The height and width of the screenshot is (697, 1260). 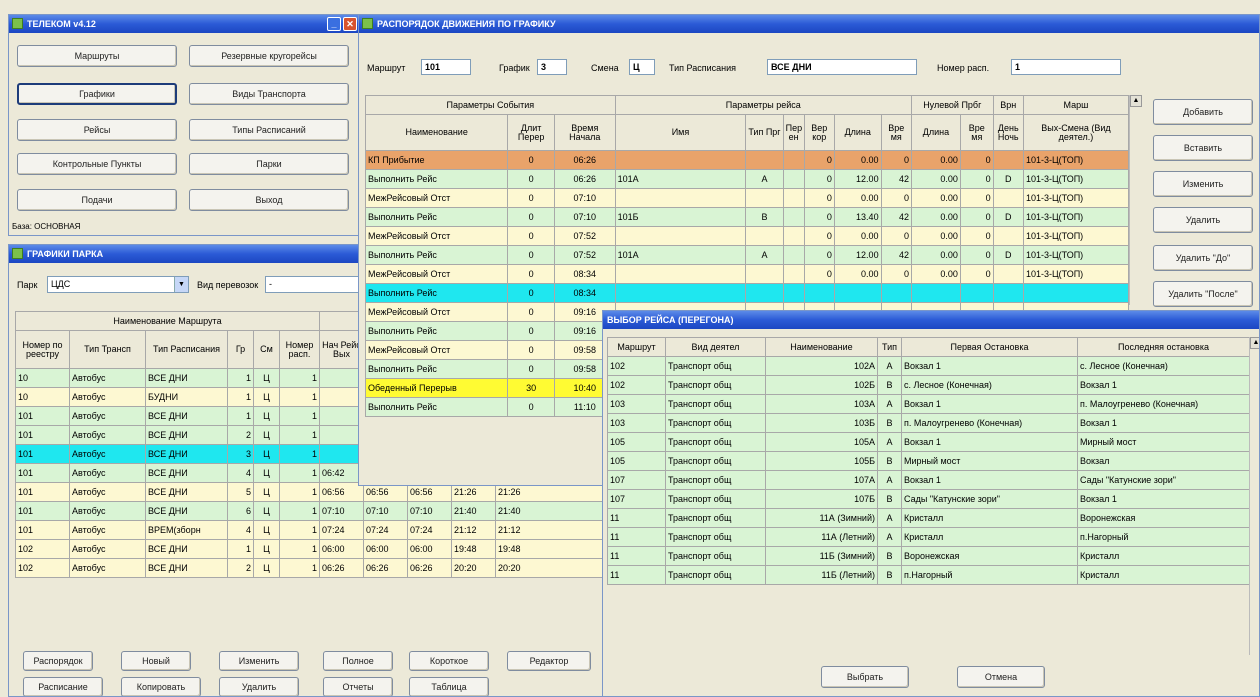 I want to click on trip-col-header: Тип, so click(x=889, y=347).